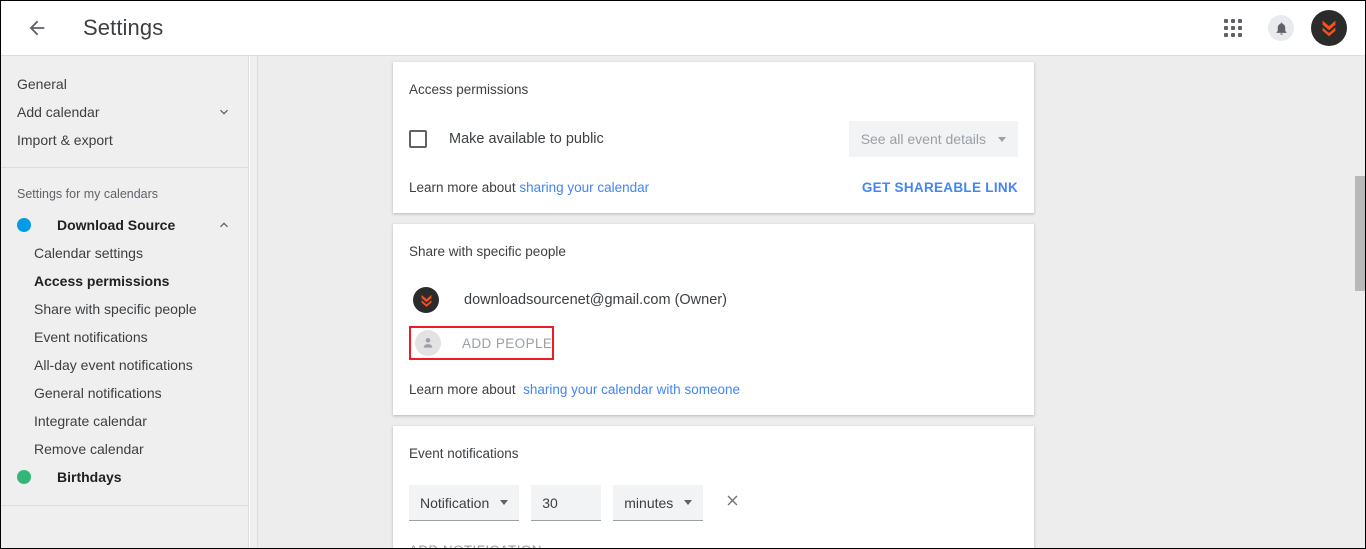 Image resolution: width=1366 pixels, height=549 pixels. What do you see at coordinates (566, 503) in the screenshot?
I see `notification-amount-input: 30` at bounding box center [566, 503].